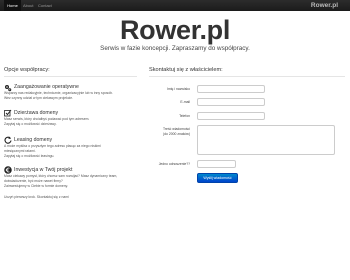 The width and height of the screenshot is (350, 280). Describe the element at coordinates (36, 186) in the screenshot. I see `feature-desc-line: Zainwestujemy w Ciebie w formie domeny.` at that location.